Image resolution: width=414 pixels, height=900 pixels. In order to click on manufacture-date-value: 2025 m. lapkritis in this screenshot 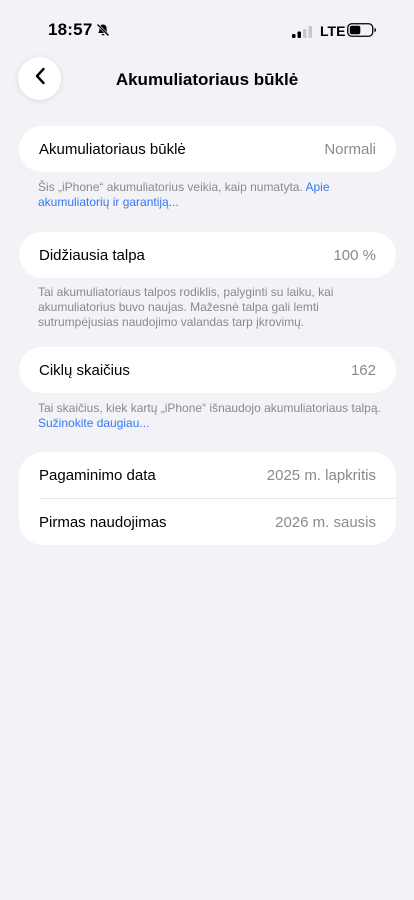, I will do `click(321, 475)`.